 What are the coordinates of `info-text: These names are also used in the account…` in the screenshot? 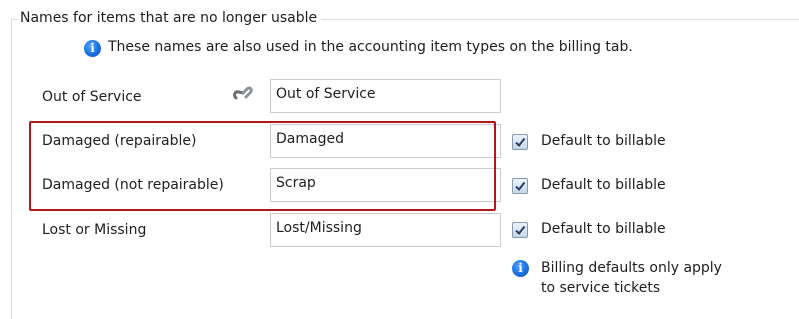 It's located at (370, 47).